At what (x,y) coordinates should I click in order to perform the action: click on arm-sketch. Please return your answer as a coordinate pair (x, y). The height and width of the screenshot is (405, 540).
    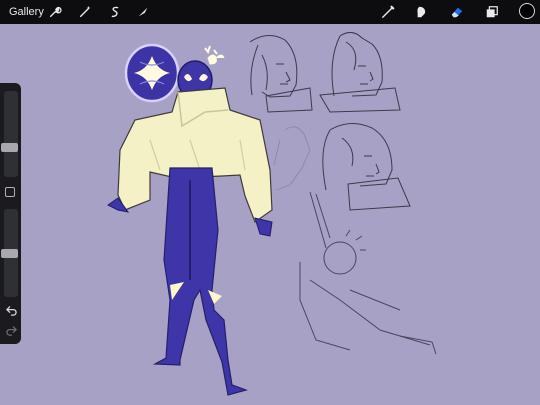
    Looking at the image, I should click on (368, 273).